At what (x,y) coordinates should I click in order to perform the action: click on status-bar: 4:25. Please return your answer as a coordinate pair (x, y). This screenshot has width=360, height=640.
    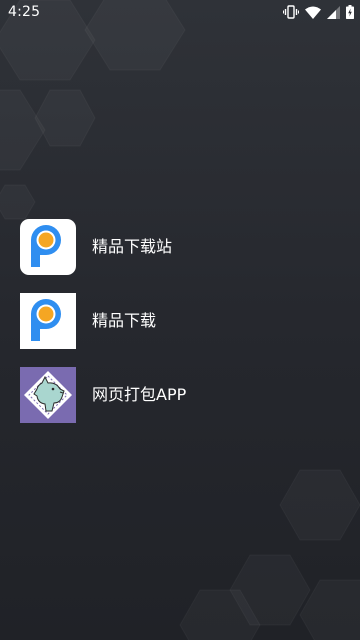
    Looking at the image, I should click on (180, 12).